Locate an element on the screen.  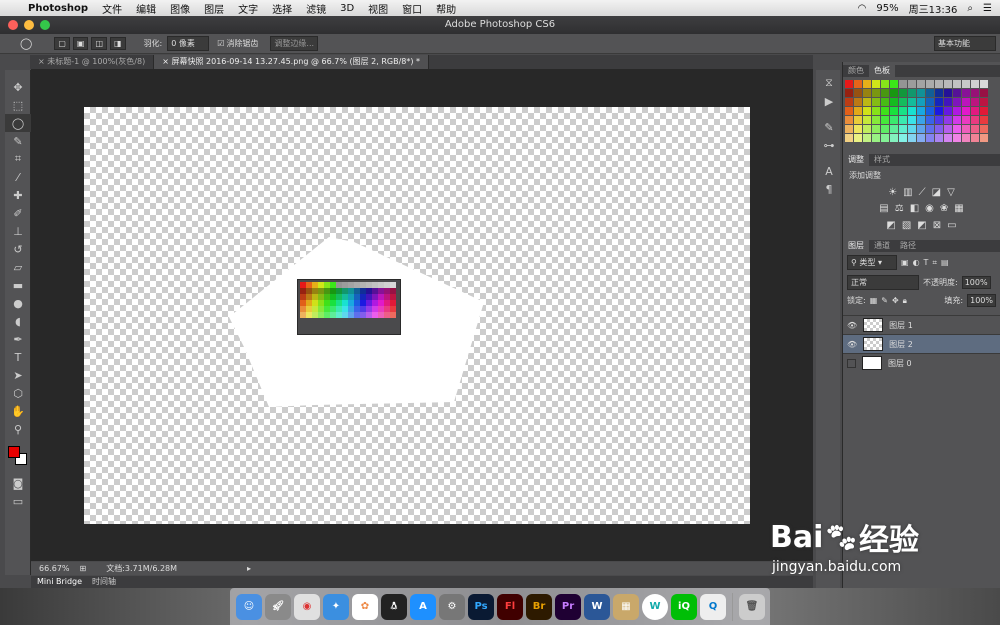
battery-text: 95% is located at coordinates (887, 8).